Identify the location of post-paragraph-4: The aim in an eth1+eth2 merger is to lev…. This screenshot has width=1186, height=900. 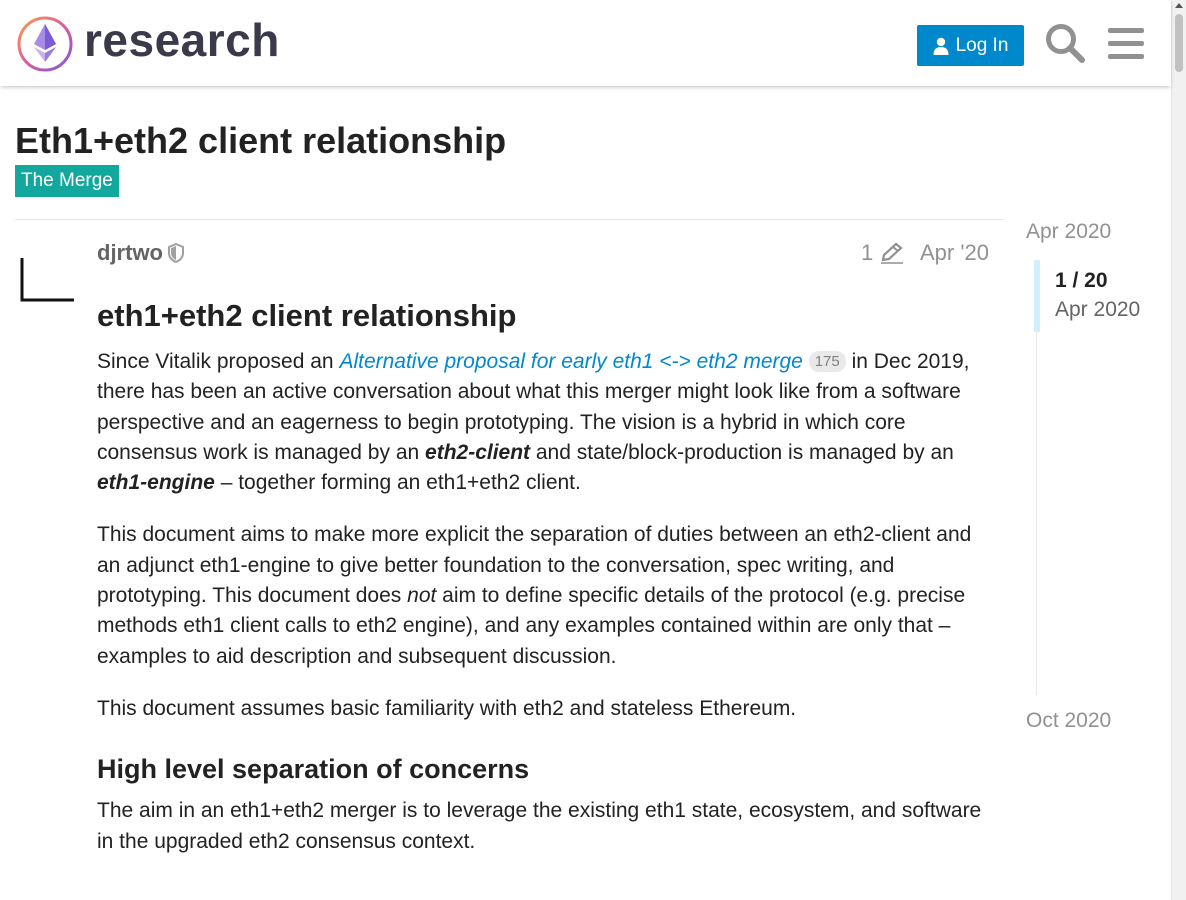
(539, 826).